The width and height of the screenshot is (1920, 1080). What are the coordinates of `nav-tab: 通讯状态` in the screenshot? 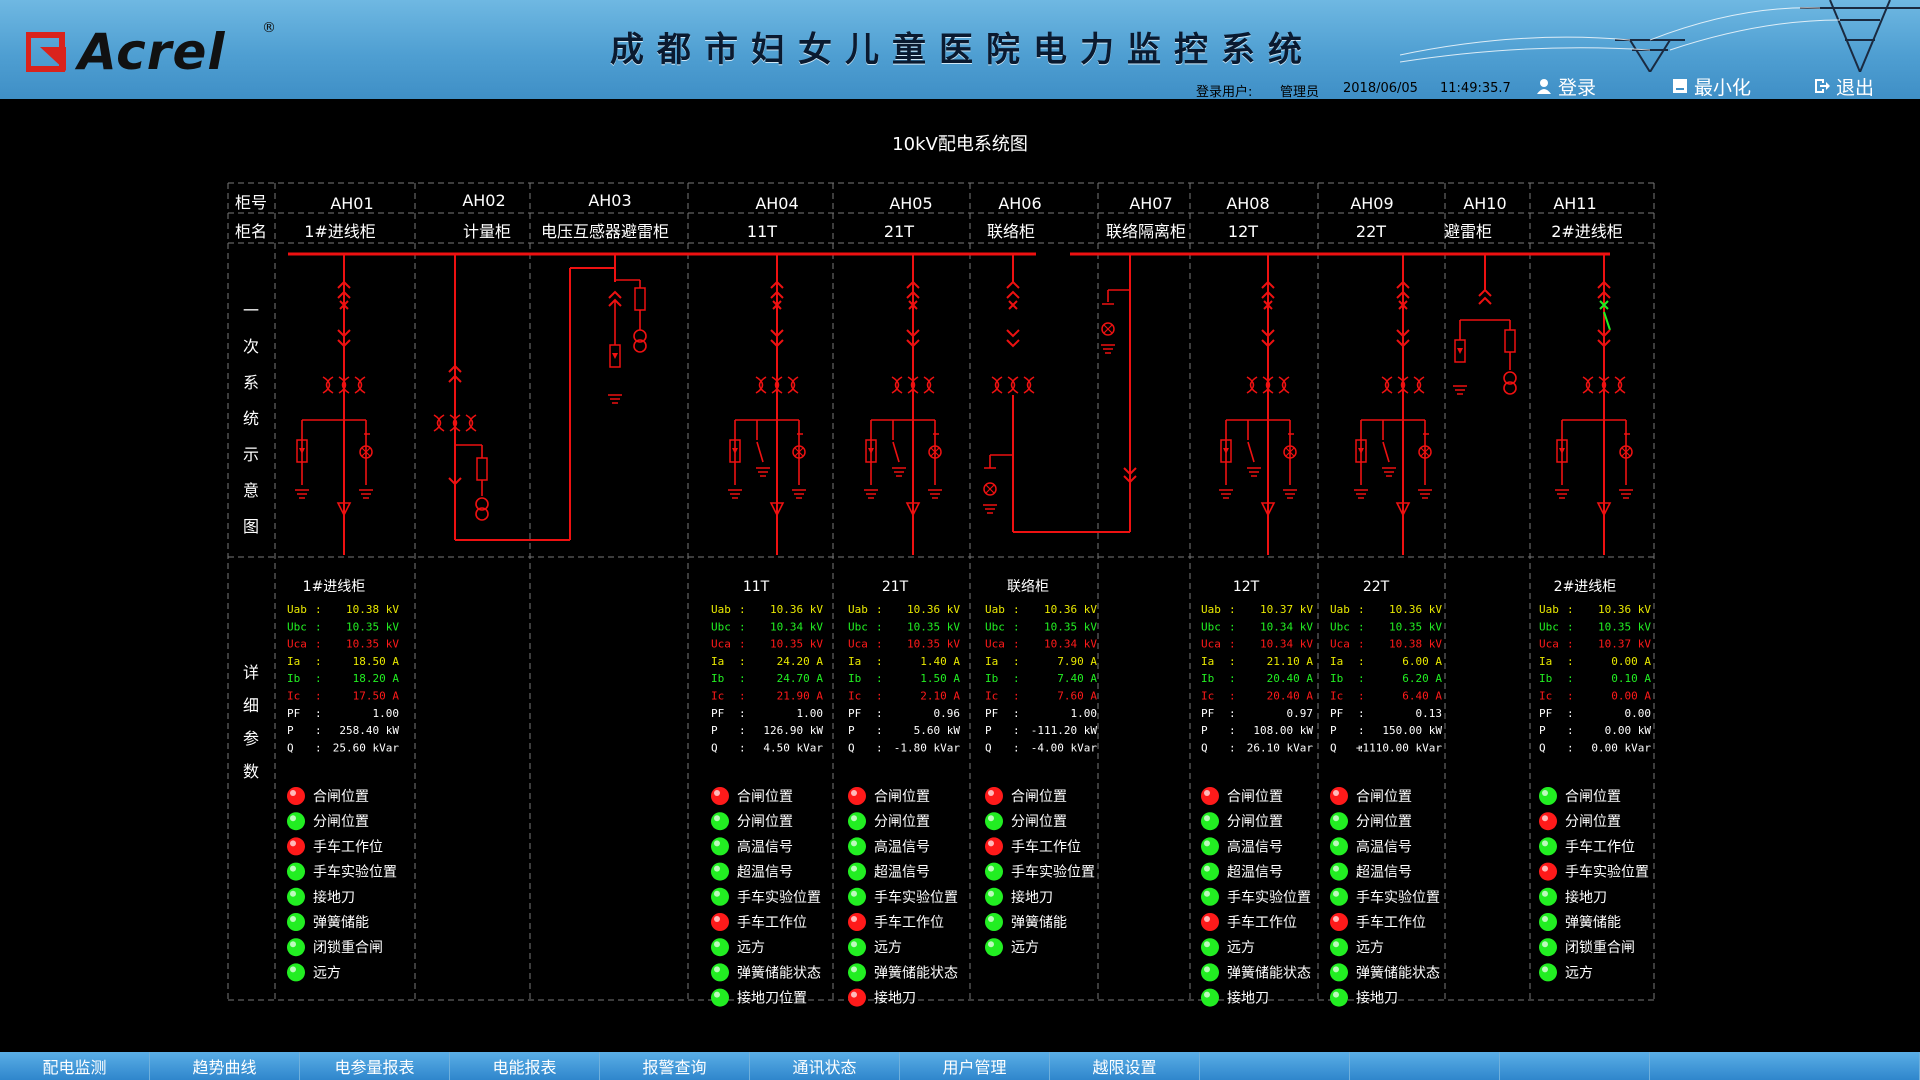 It's located at (825, 1066).